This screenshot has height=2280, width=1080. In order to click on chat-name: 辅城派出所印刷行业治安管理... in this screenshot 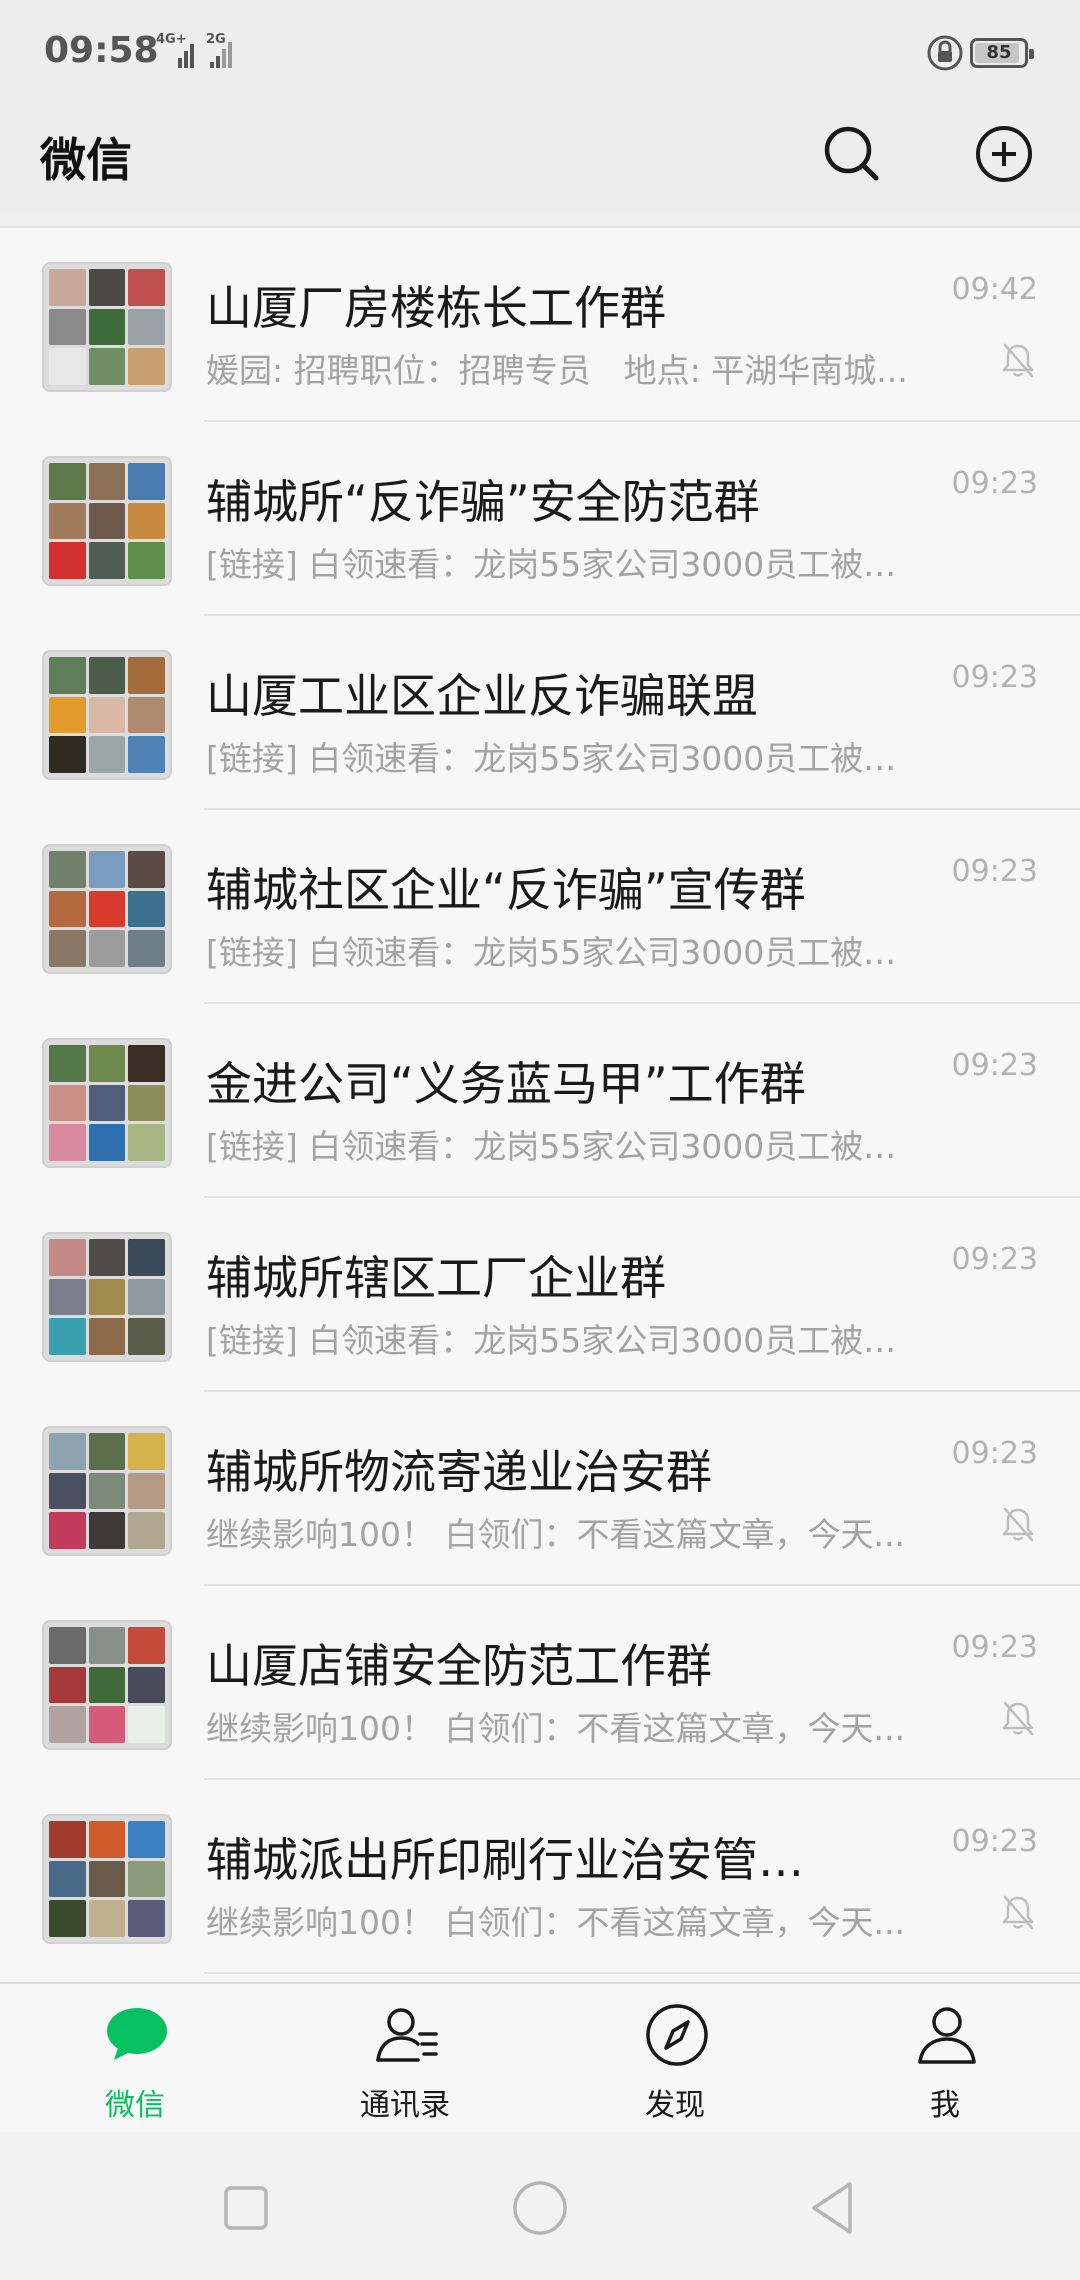, I will do `click(526, 1860)`.